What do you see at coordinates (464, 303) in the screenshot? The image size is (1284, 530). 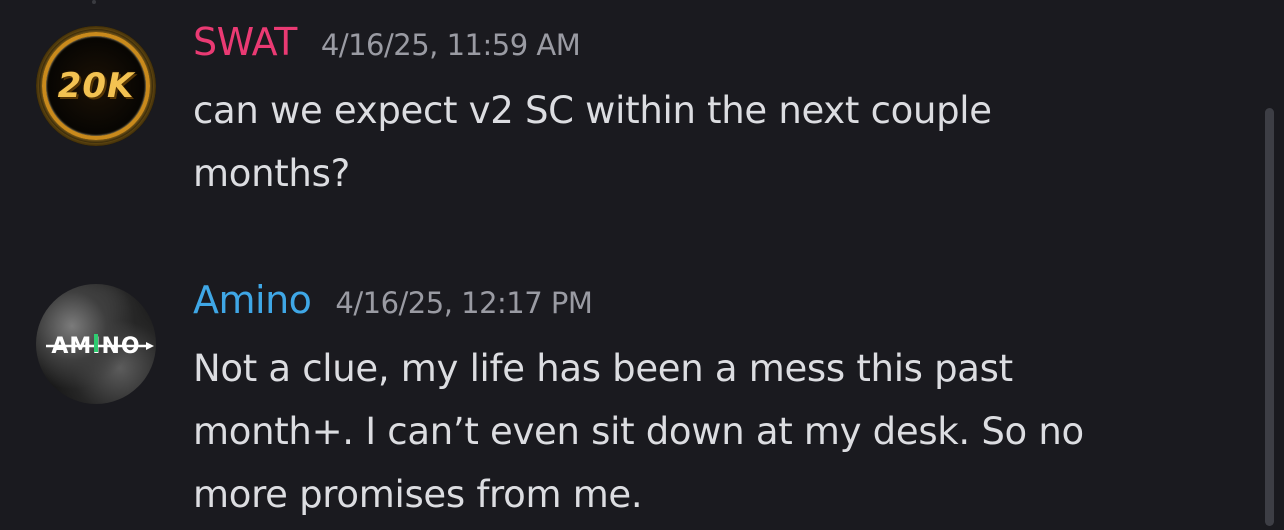 I see `timestamp: 4/16/25, 12:17 PM` at bounding box center [464, 303].